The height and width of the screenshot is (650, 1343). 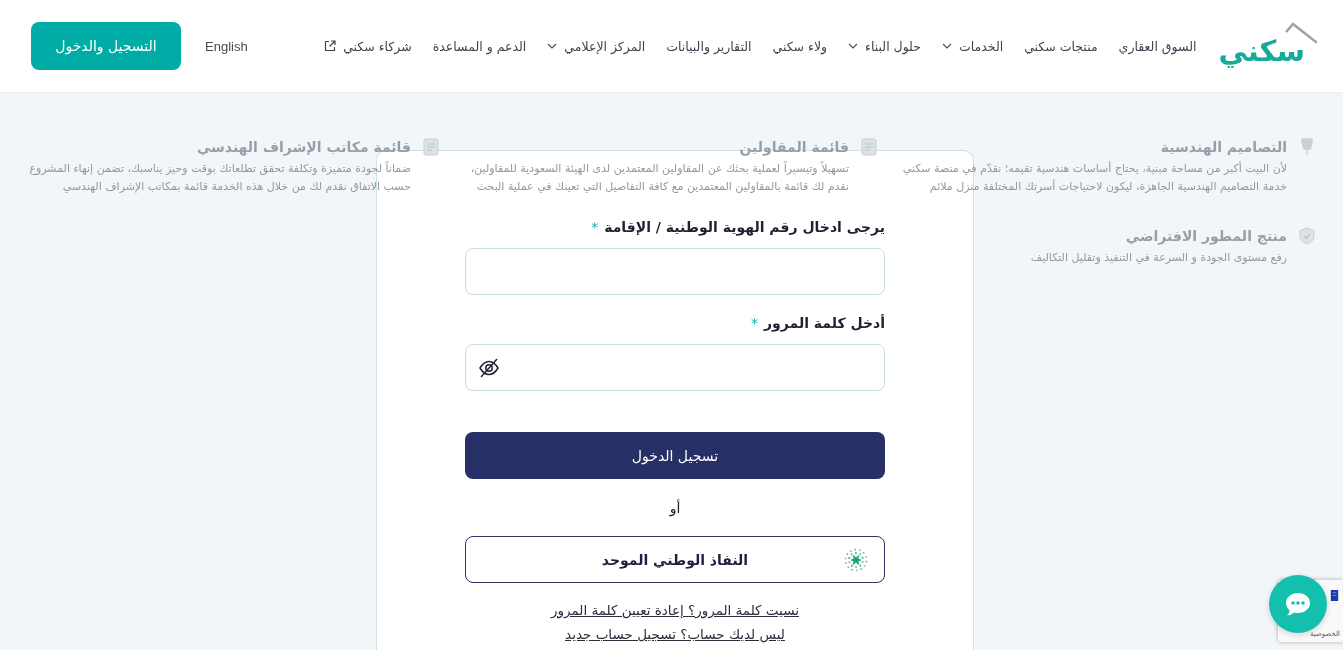 What do you see at coordinates (1307, 236) in the screenshot?
I see `shield-icon` at bounding box center [1307, 236].